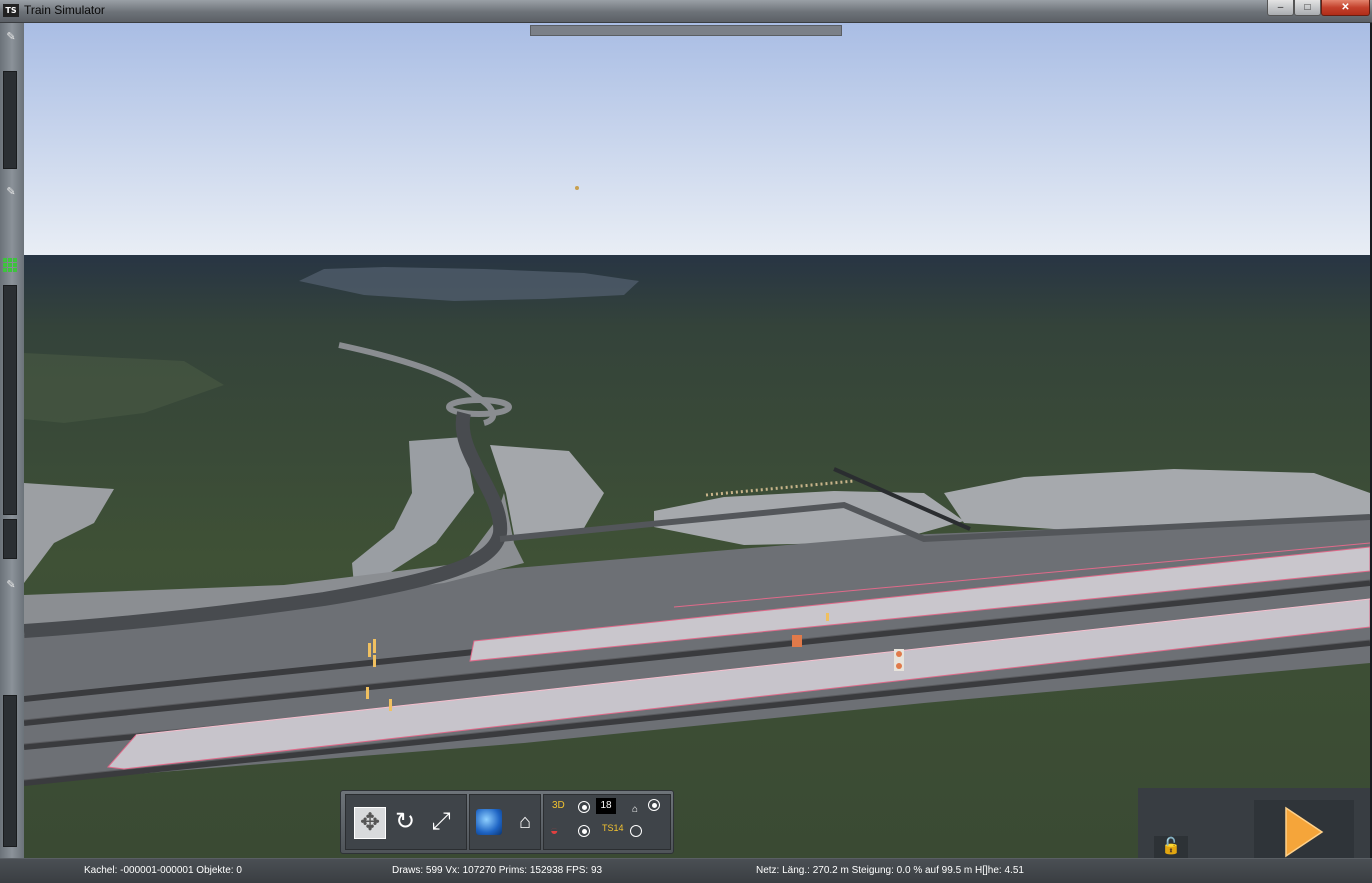 The width and height of the screenshot is (1372, 883). I want to click on minimize-button: –, so click(1280, 8).